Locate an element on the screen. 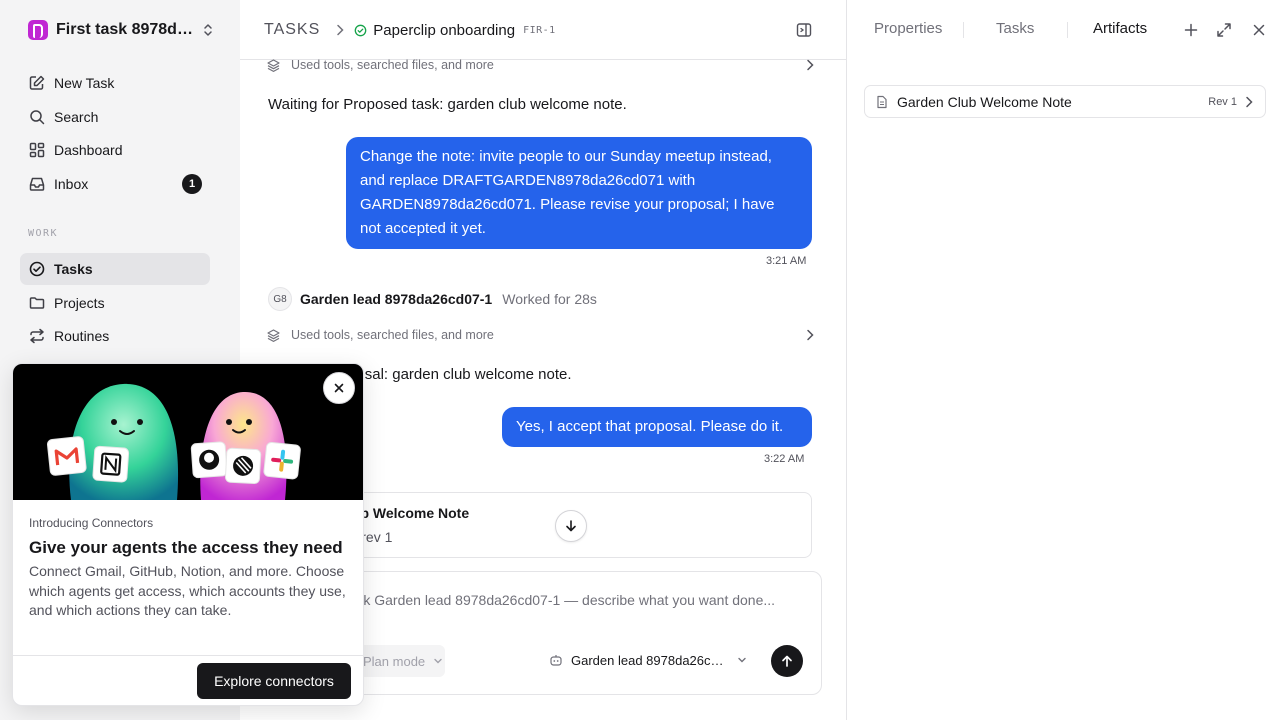 The image size is (1280, 720). status-done-icon is located at coordinates (360, 30).